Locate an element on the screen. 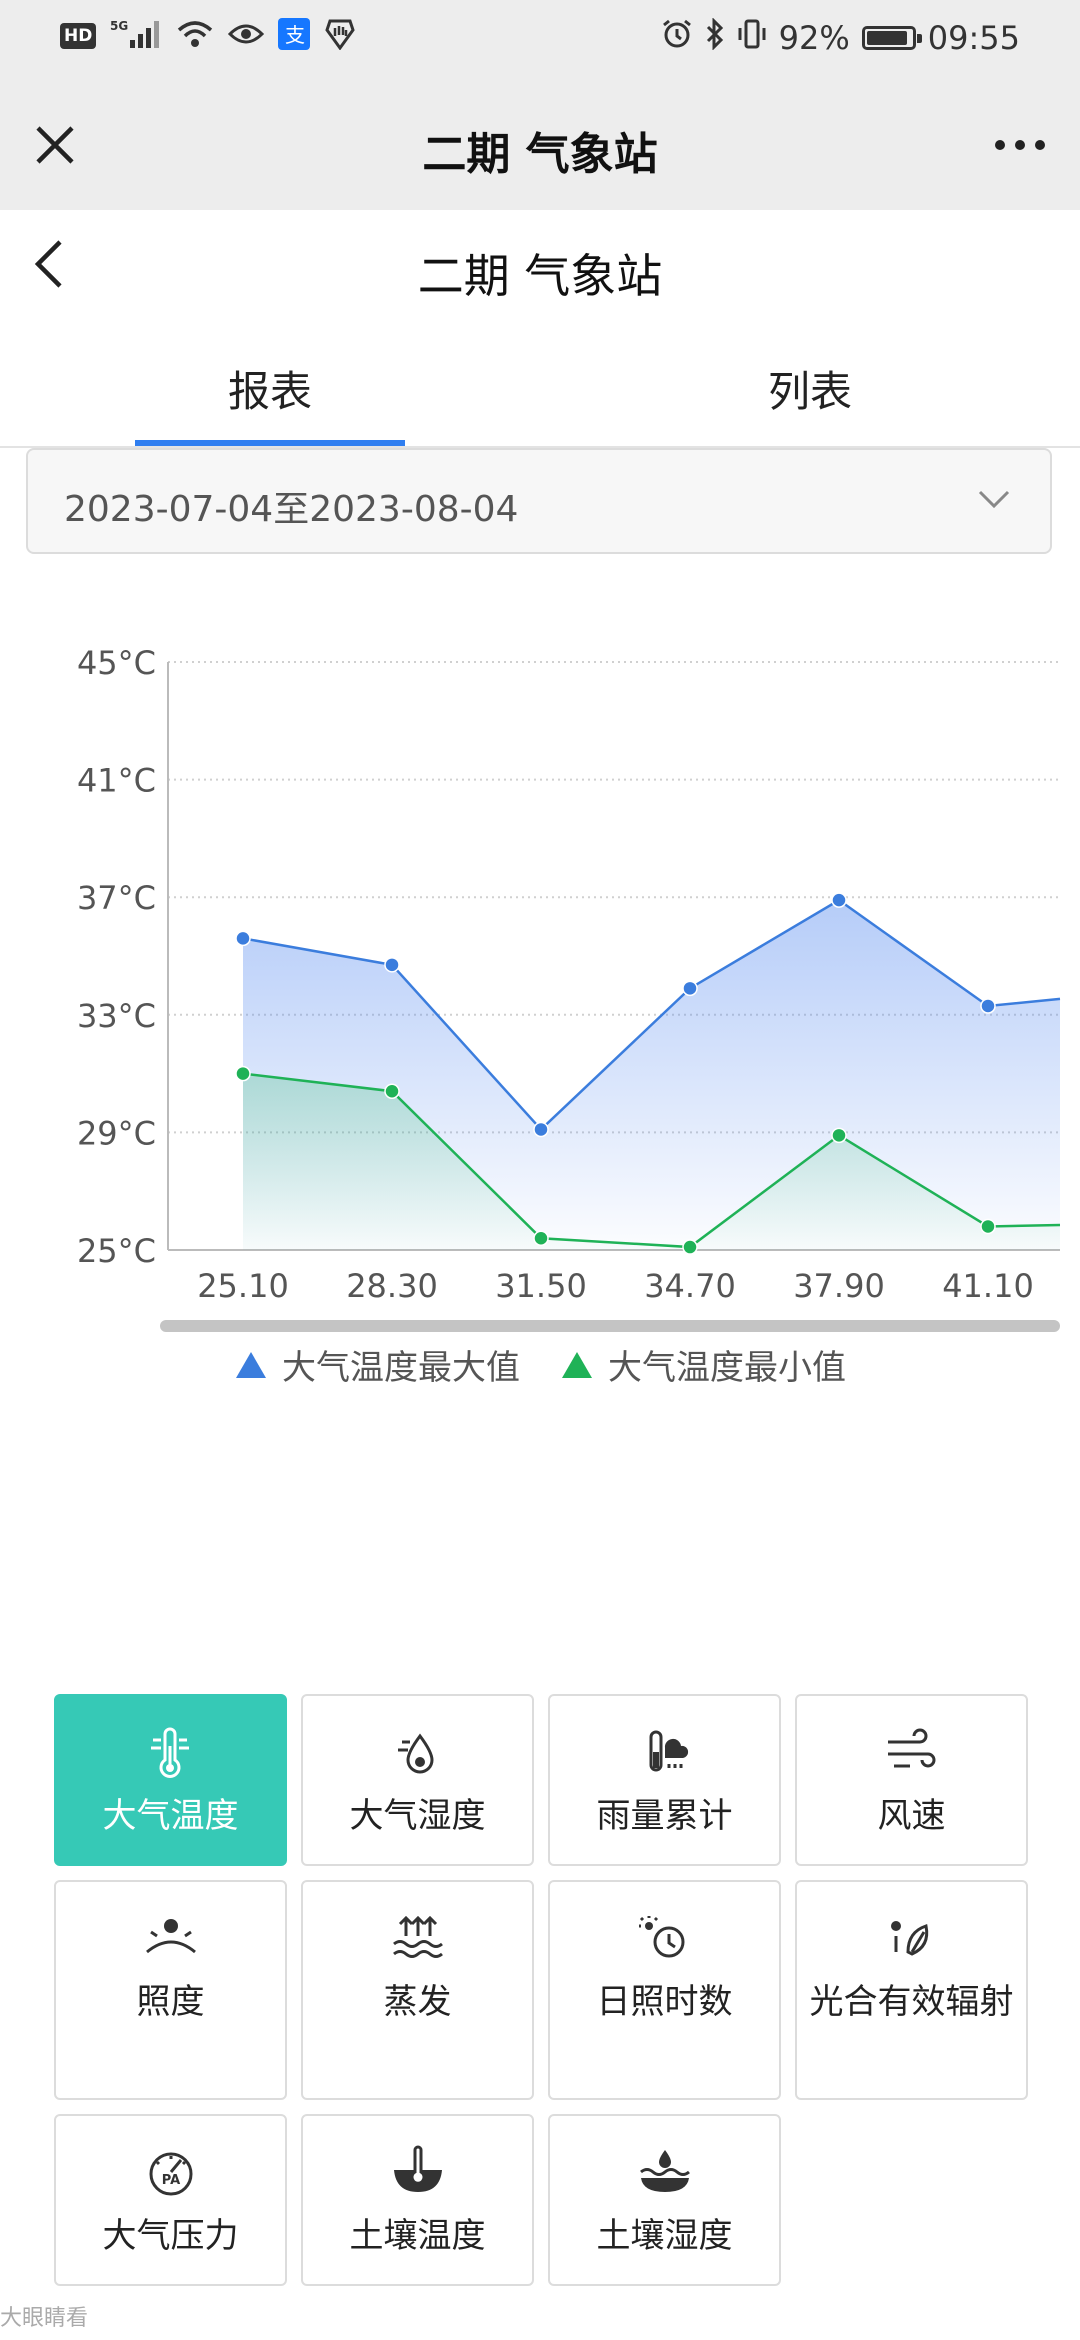 The height and width of the screenshot is (2340, 1080). tab-bar: 报表 列表 is located at coordinates (540, 389).